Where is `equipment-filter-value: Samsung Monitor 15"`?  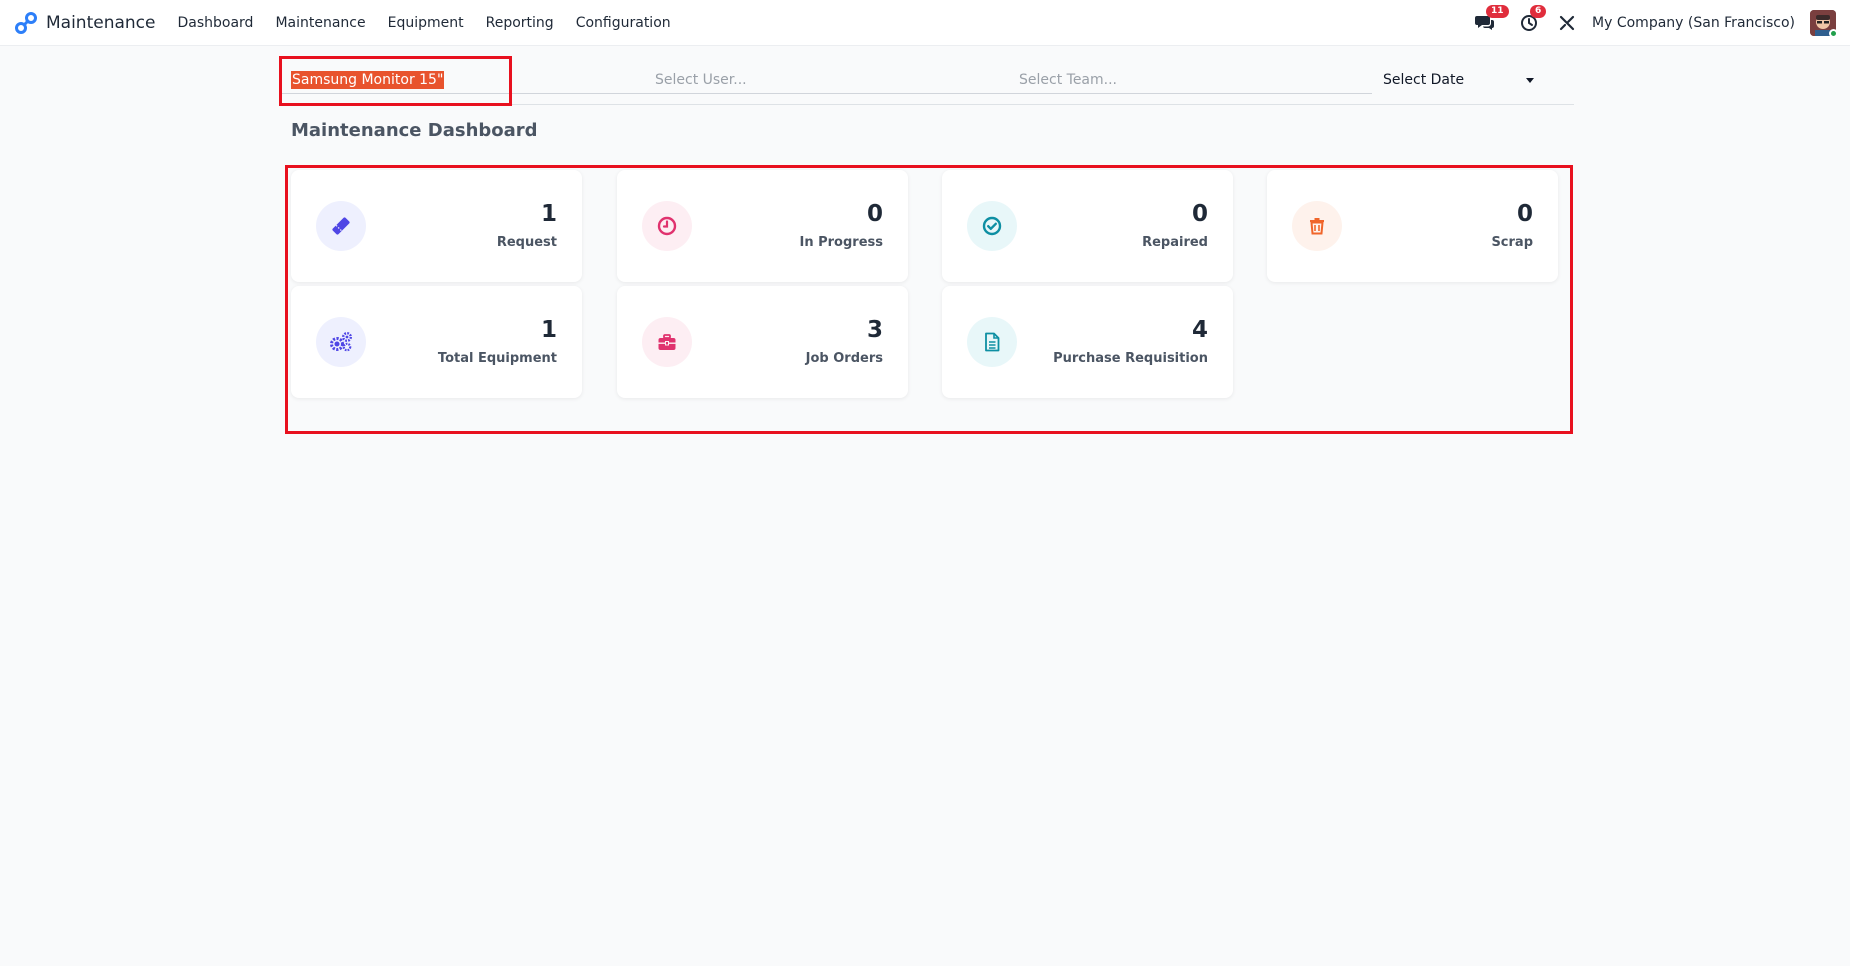 equipment-filter-value: Samsung Monitor 15" is located at coordinates (368, 80).